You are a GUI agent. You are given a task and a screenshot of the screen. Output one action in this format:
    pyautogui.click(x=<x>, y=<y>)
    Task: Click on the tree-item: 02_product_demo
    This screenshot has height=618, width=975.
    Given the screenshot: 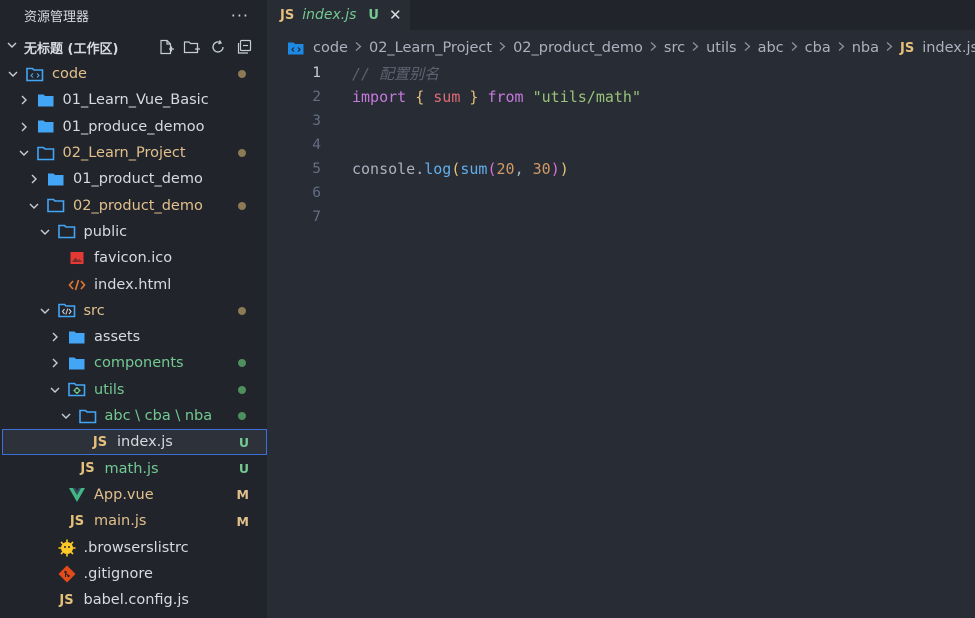 What is the action you would take?
    pyautogui.click(x=133, y=206)
    